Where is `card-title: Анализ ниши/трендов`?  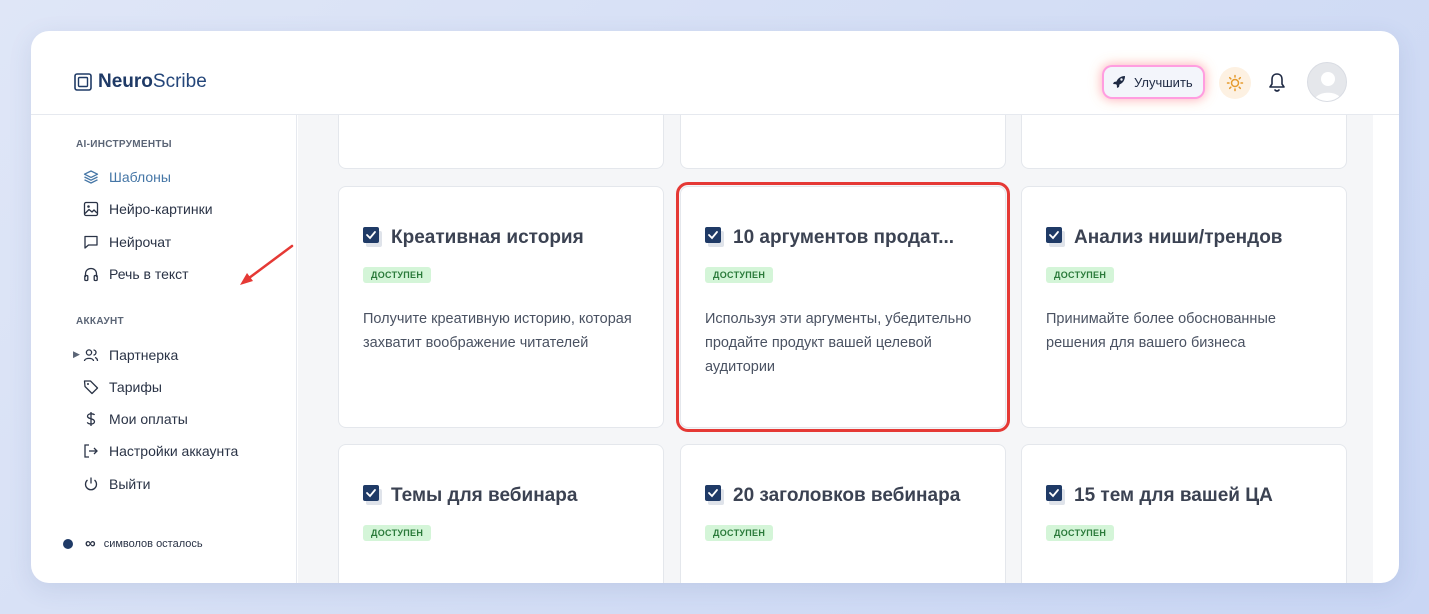
card-title: Анализ ниши/трендов is located at coordinates (1164, 238).